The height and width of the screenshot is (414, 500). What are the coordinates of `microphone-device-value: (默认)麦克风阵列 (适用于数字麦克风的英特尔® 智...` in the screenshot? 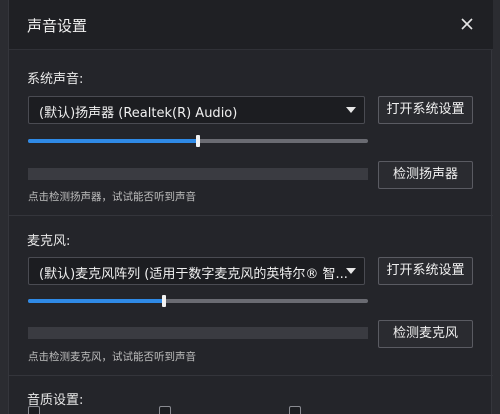 It's located at (193, 274).